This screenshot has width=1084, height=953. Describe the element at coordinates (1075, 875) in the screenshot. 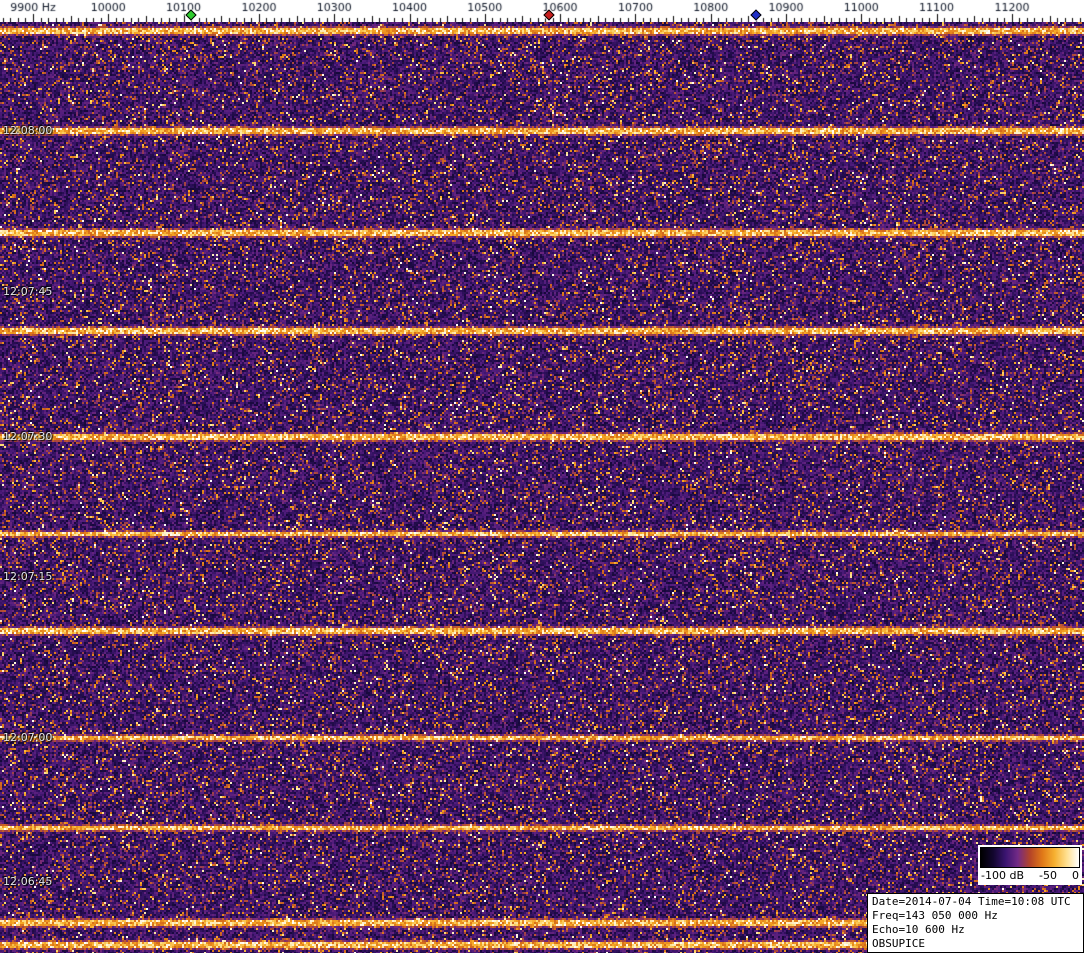

I see `legend-max-label: 0` at that location.